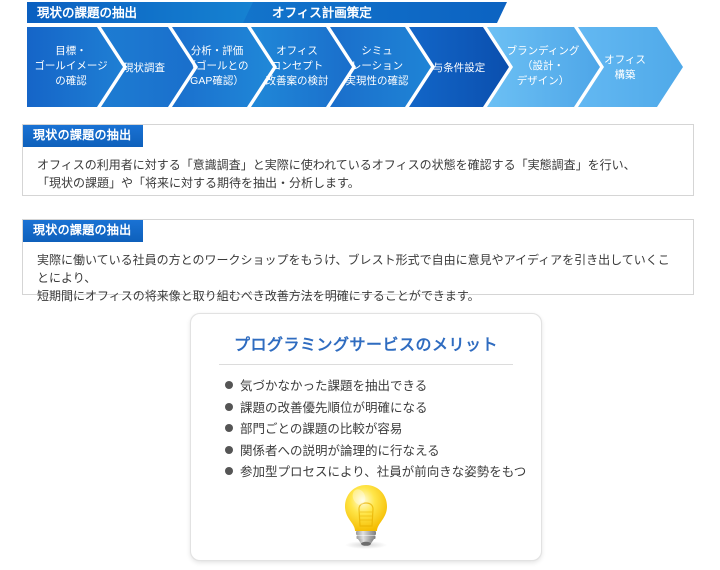 The width and height of the screenshot is (720, 570). I want to click on merit-item-label: 関係者への説明が論理的に行なえる, so click(340, 450).